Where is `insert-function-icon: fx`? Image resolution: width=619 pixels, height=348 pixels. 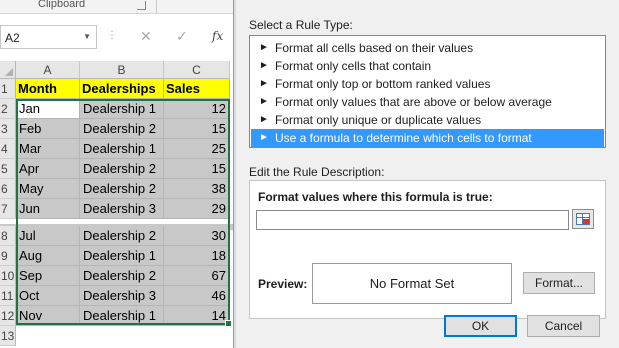
insert-function-icon: fx is located at coordinates (217, 36).